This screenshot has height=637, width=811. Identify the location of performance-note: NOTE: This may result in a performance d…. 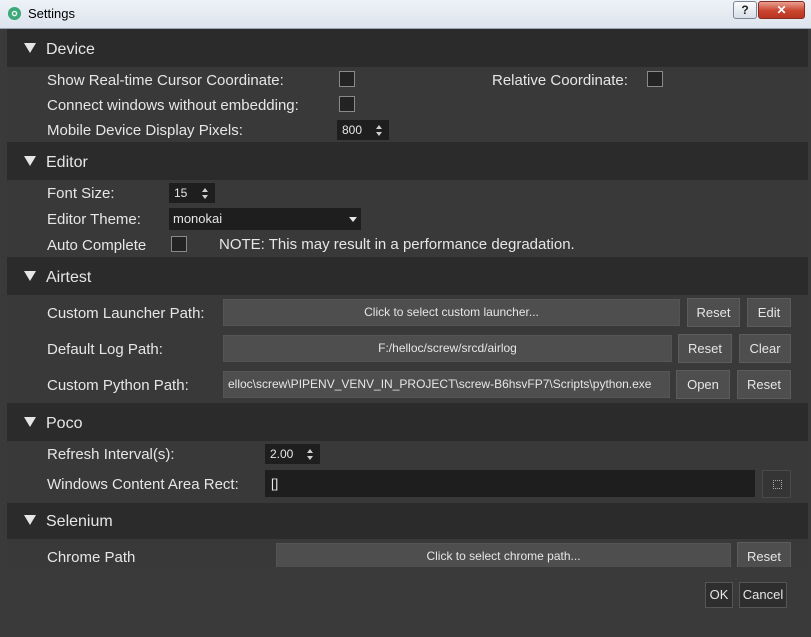
(397, 244).